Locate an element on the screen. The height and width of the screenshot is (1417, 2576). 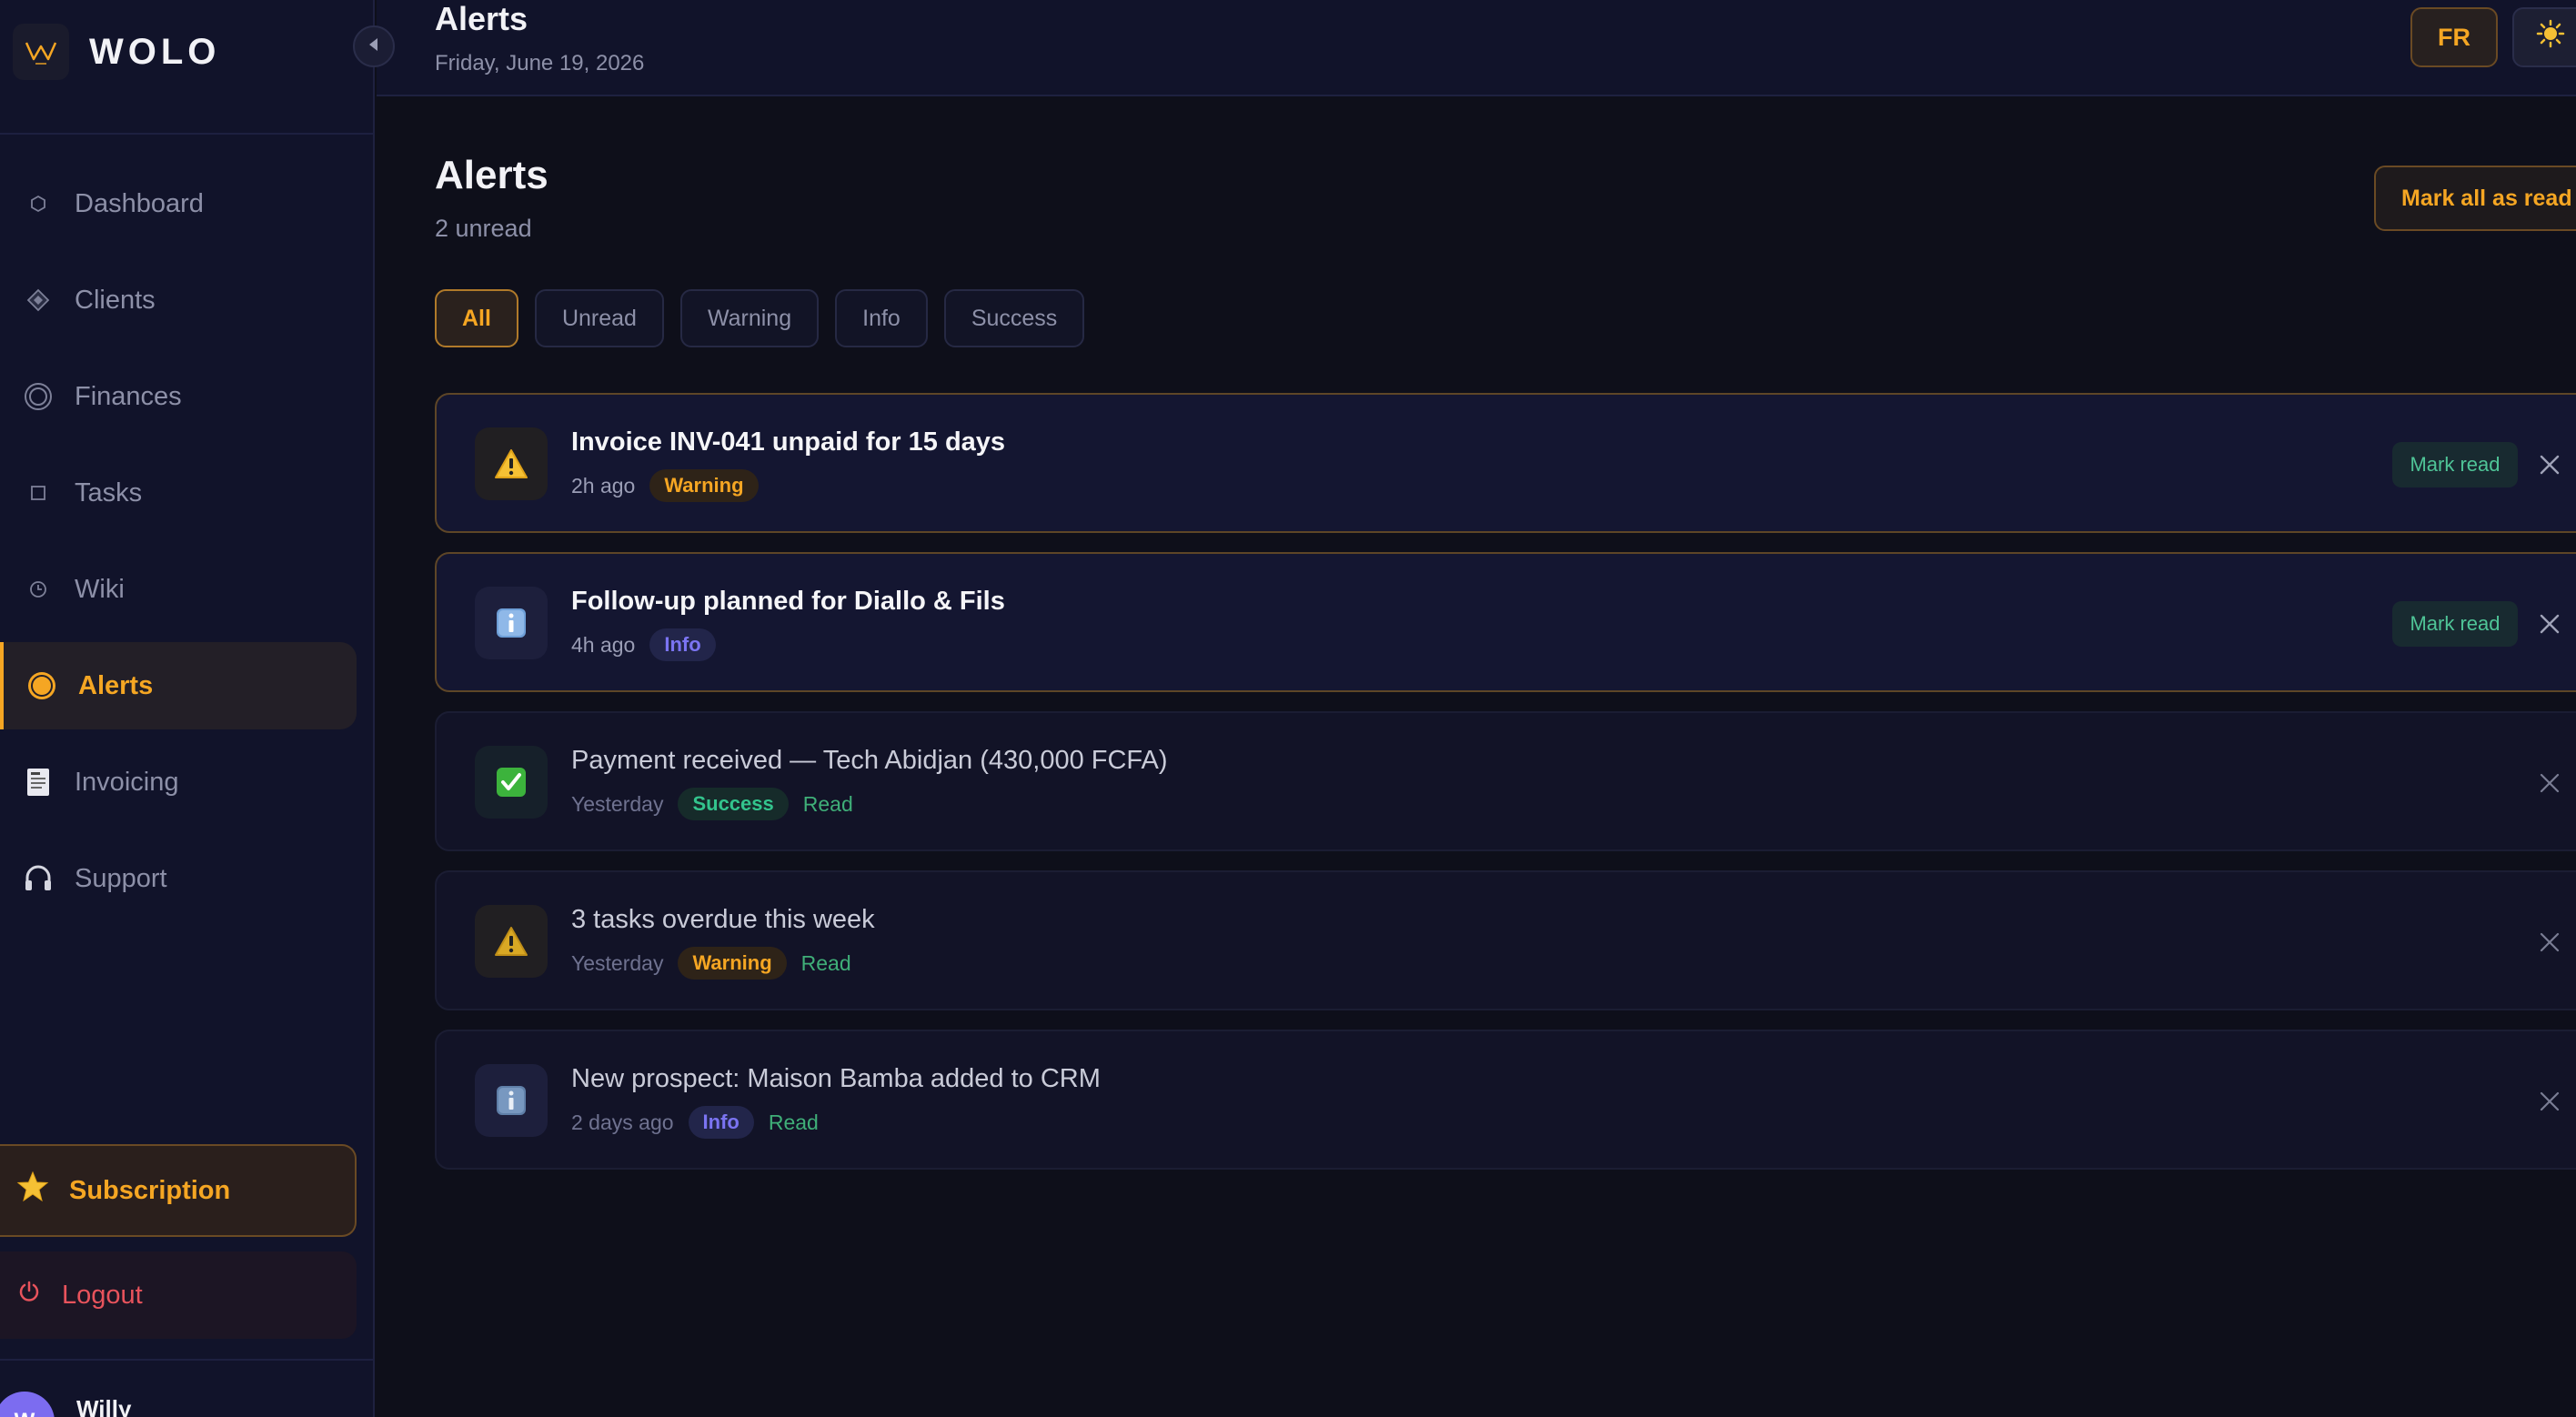
unread-count: 2 unread is located at coordinates (483, 228).